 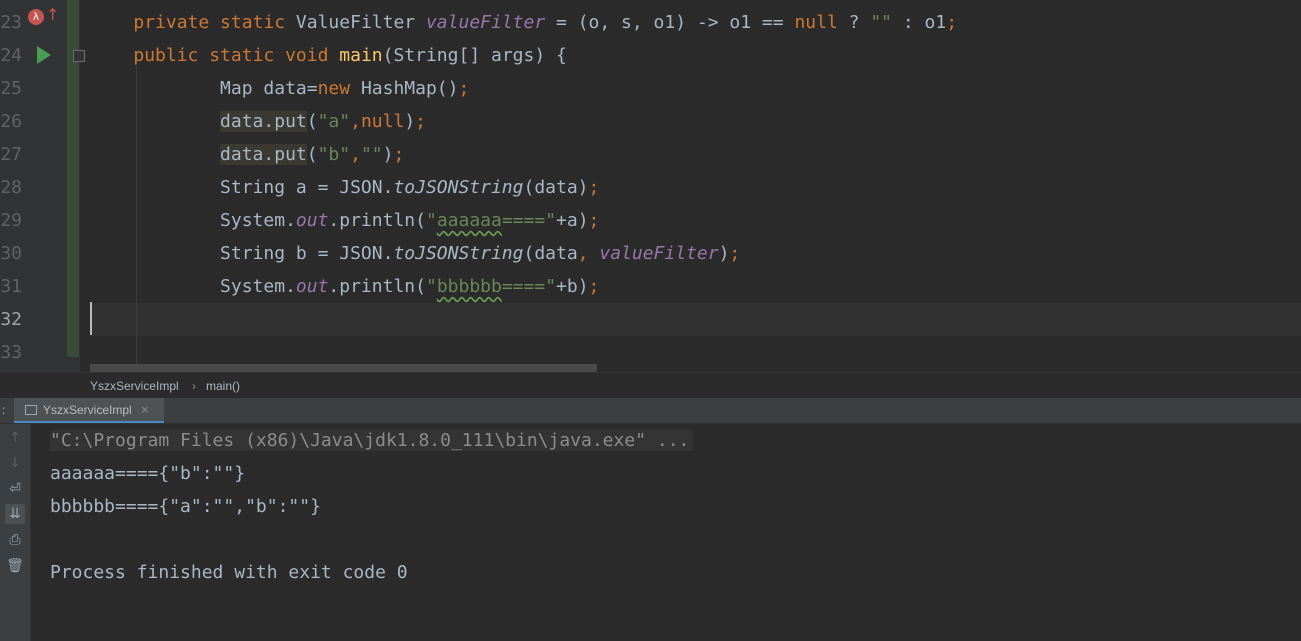 What do you see at coordinates (145, 409) in the screenshot?
I see `close-icon: ×` at bounding box center [145, 409].